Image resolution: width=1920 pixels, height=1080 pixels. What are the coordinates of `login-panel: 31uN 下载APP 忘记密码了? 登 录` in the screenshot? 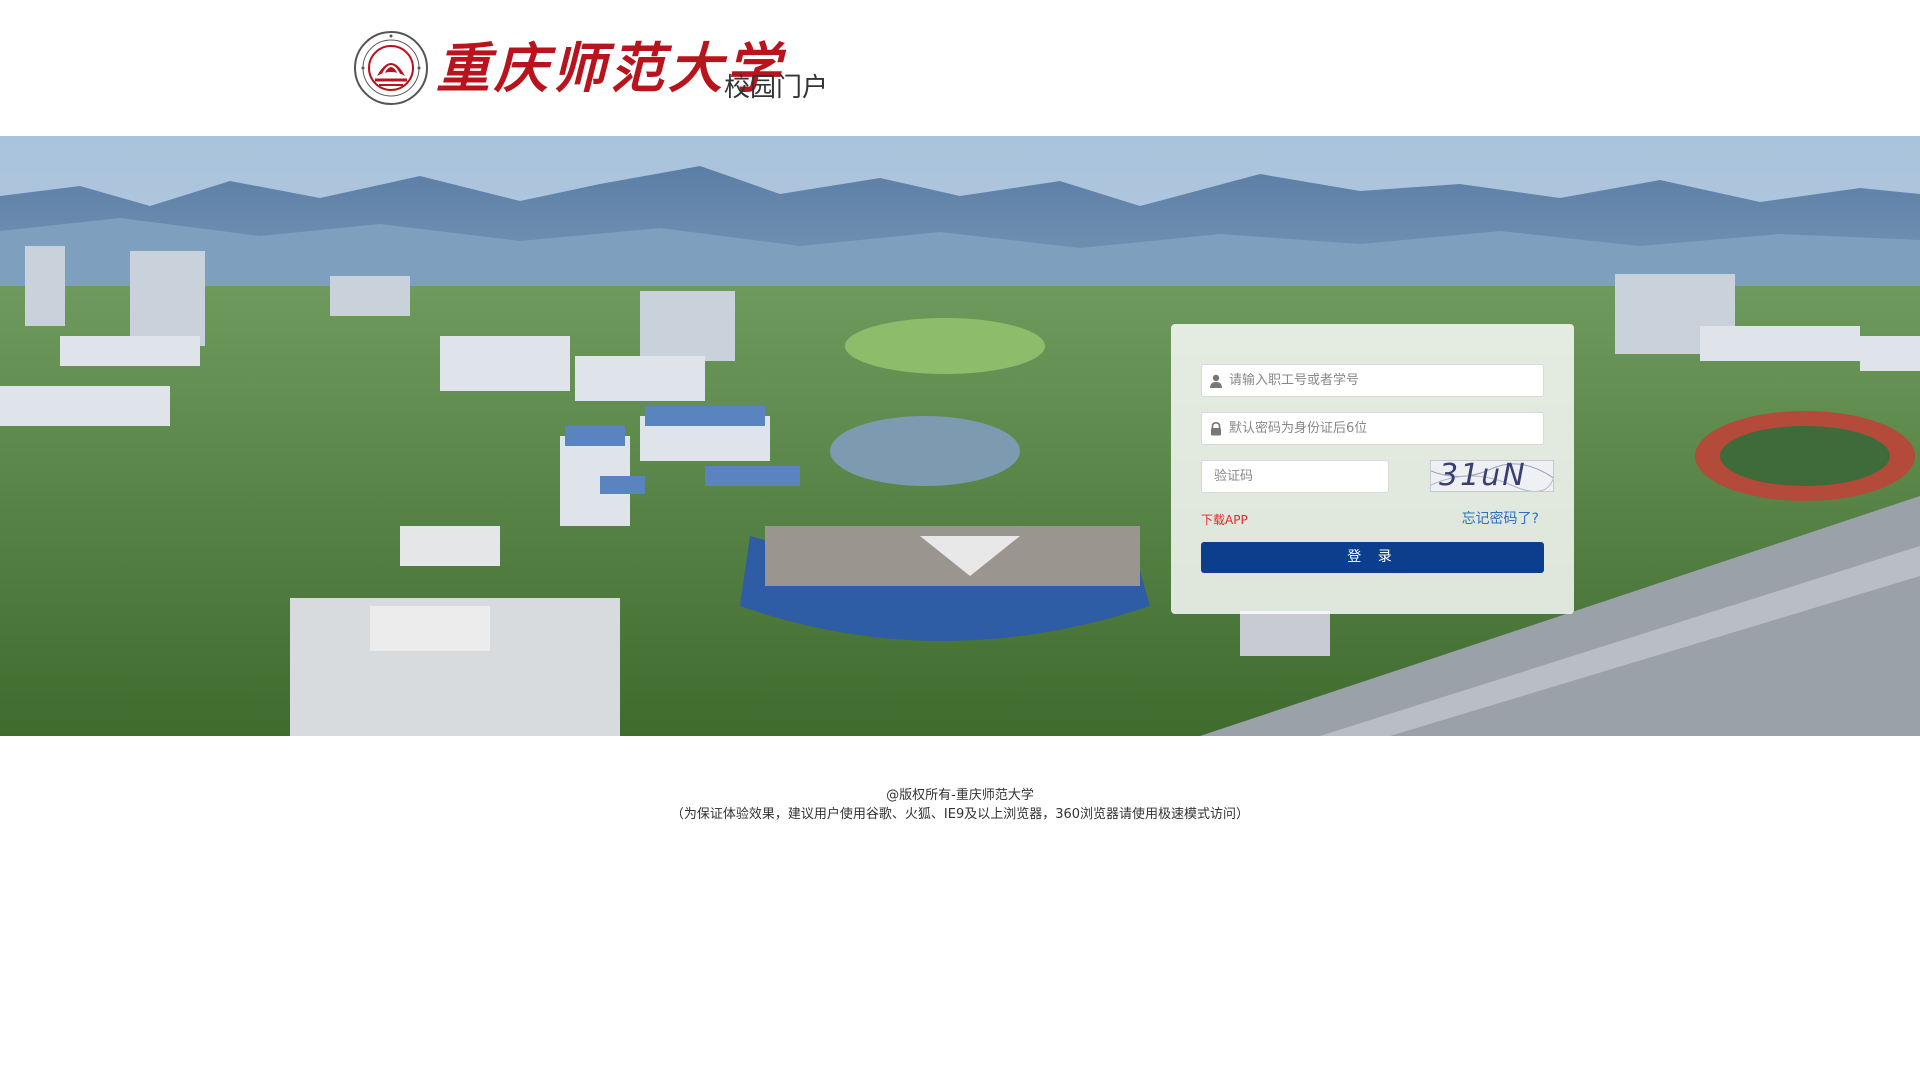 It's located at (1372, 469).